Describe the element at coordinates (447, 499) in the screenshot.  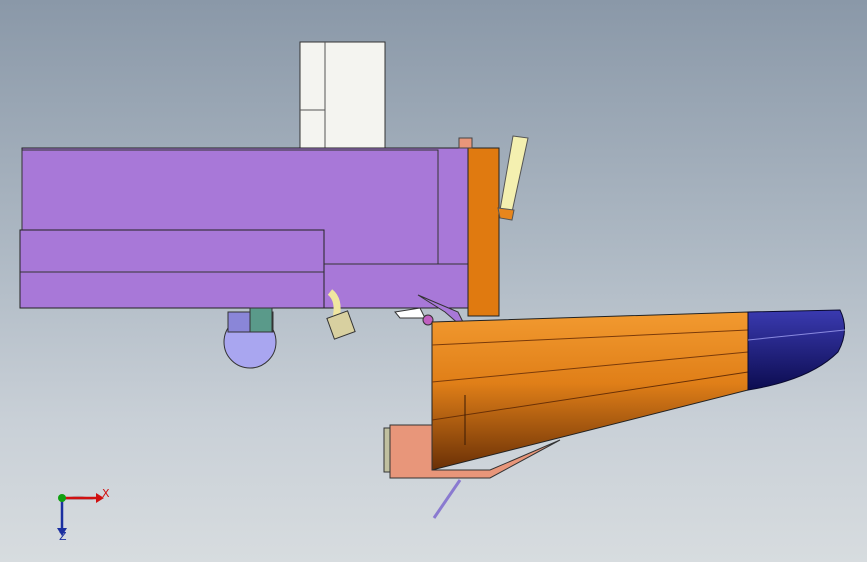
I see `probe` at that location.